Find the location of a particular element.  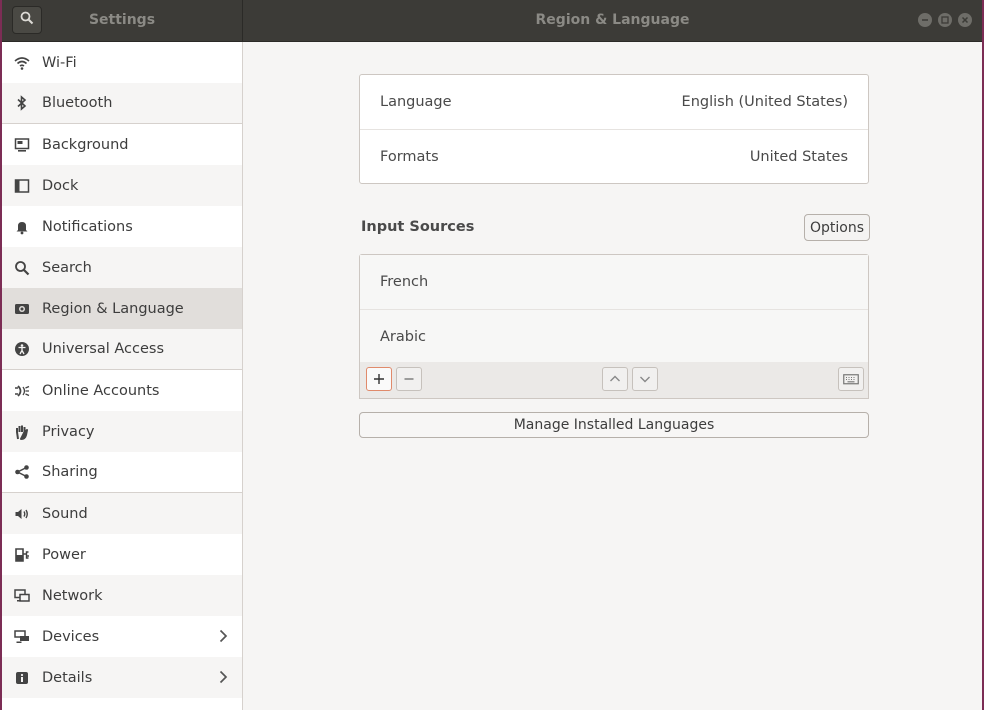

bell-icon is located at coordinates (22, 227).